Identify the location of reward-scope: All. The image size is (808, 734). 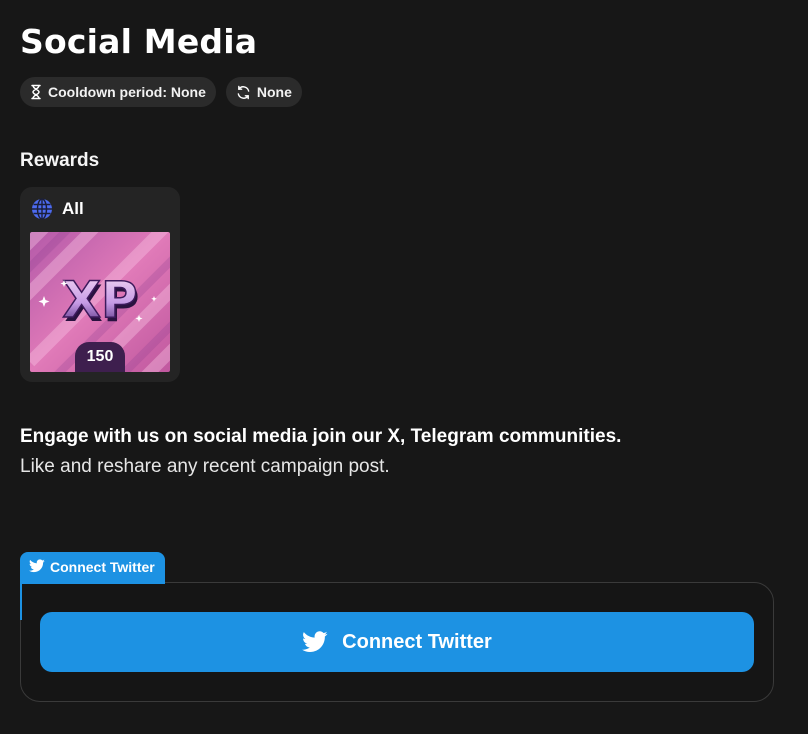
(57, 209).